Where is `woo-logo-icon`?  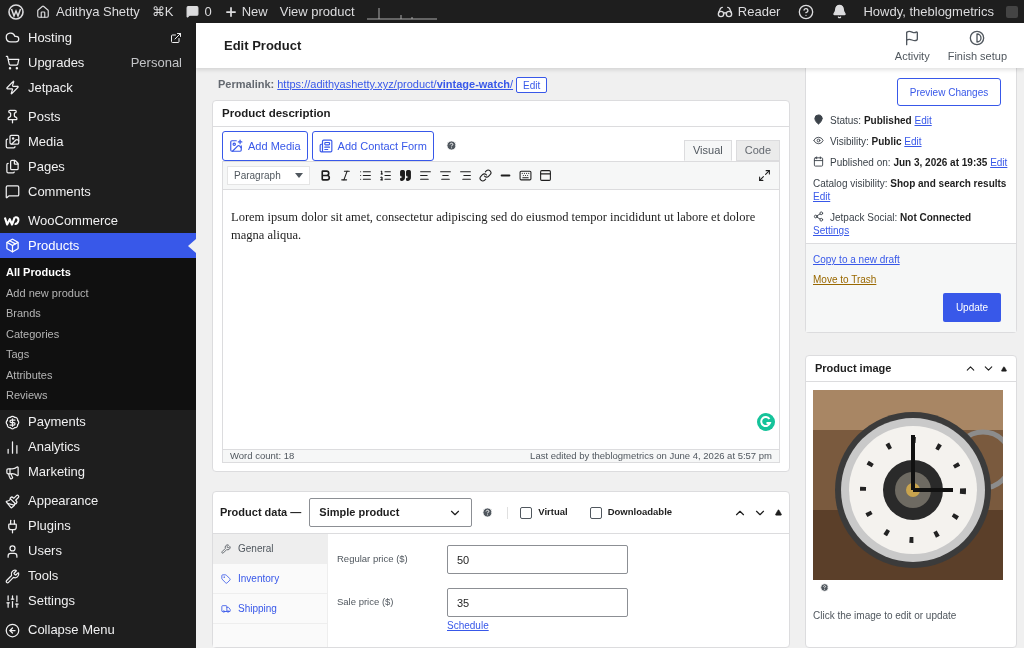 woo-logo-icon is located at coordinates (12, 220).